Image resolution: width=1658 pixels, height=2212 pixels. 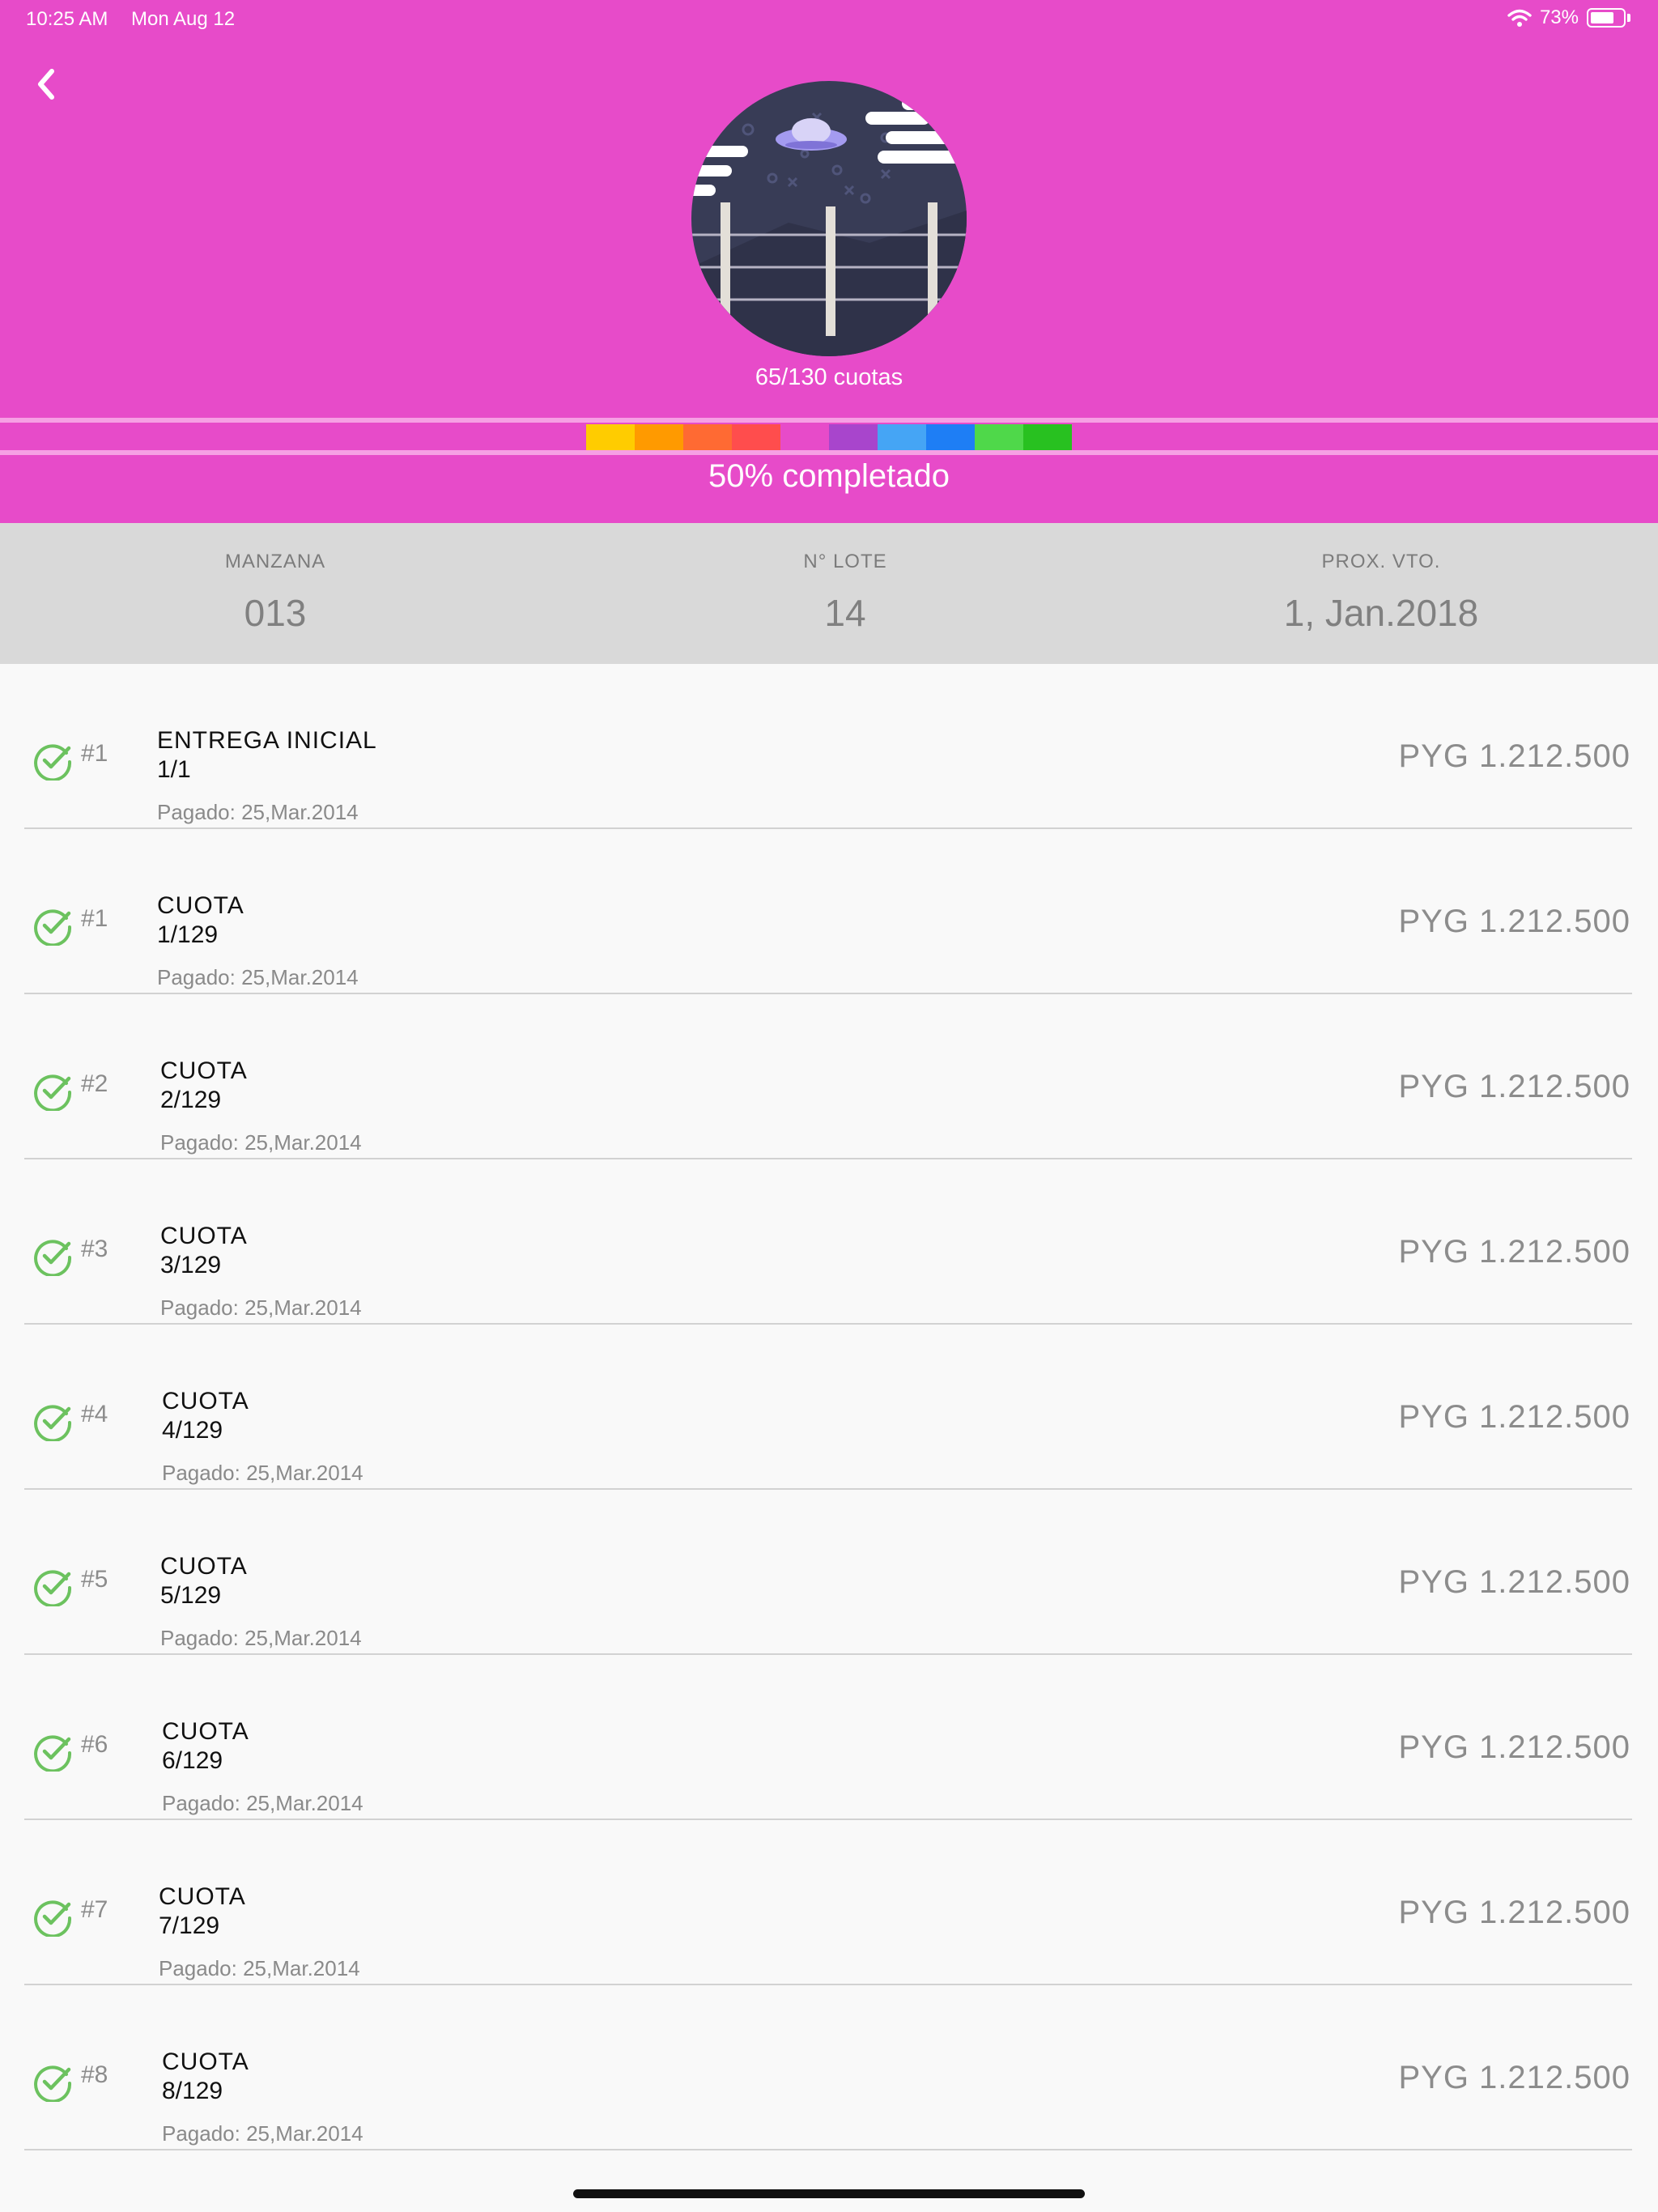 What do you see at coordinates (94, 1414) in the screenshot?
I see `payment-number: #4` at bounding box center [94, 1414].